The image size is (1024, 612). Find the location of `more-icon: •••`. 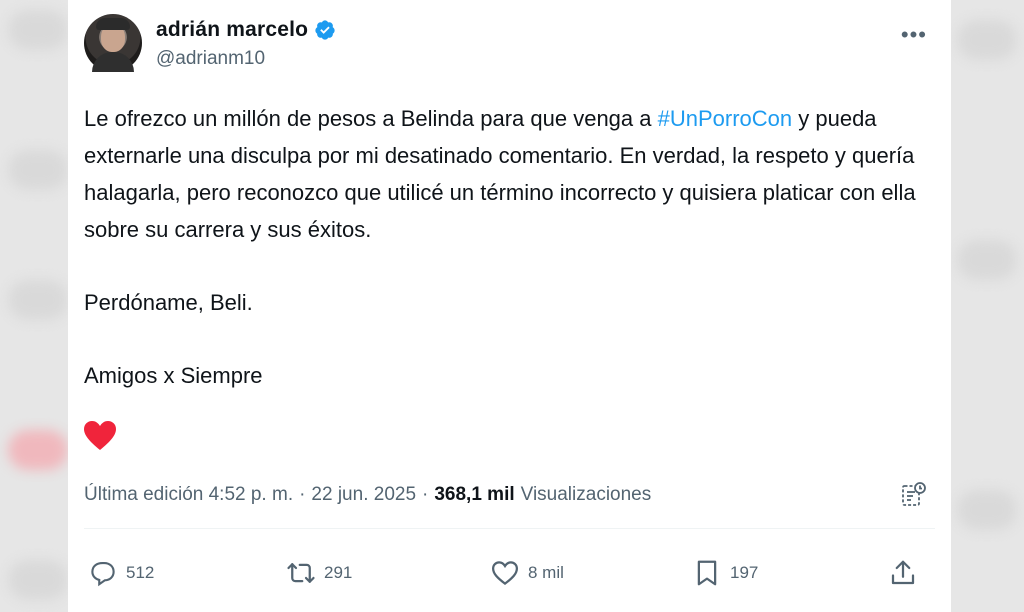

more-icon: ••• is located at coordinates (914, 35).